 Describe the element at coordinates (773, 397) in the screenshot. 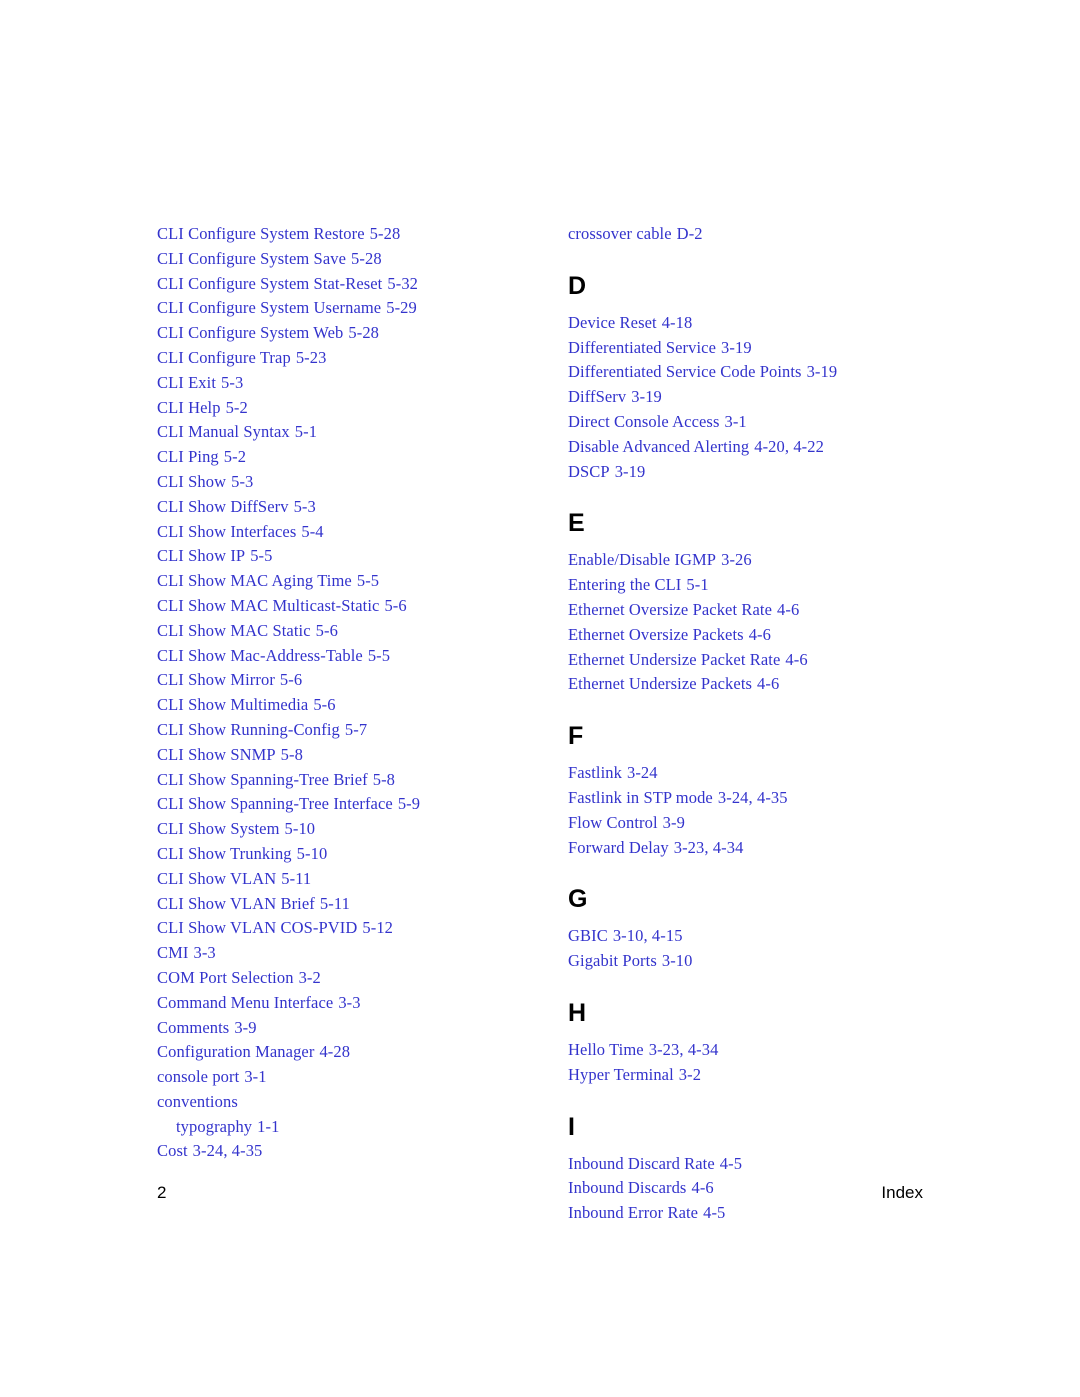

I see `index-entry: DiffServ 3-19` at that location.